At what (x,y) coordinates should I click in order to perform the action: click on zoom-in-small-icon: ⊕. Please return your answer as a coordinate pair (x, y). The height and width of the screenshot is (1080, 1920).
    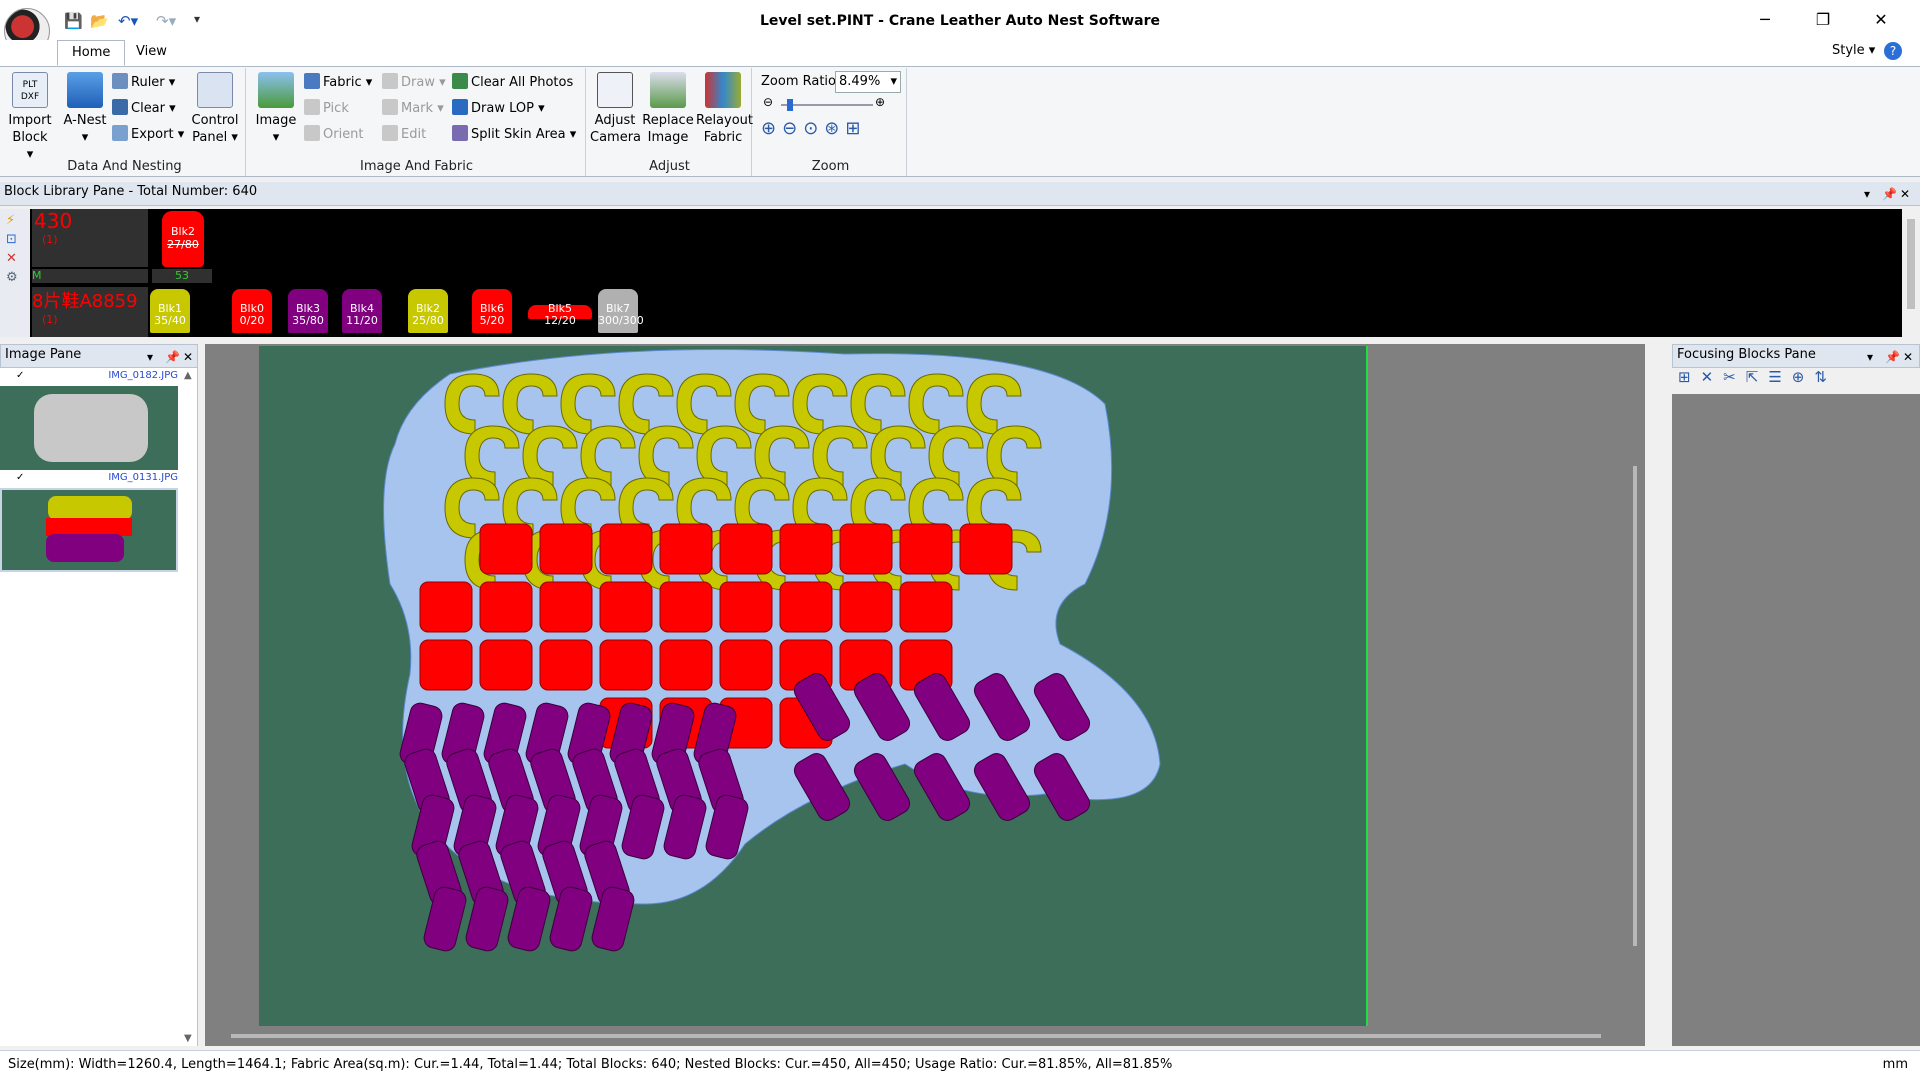
    Looking at the image, I should click on (880, 102).